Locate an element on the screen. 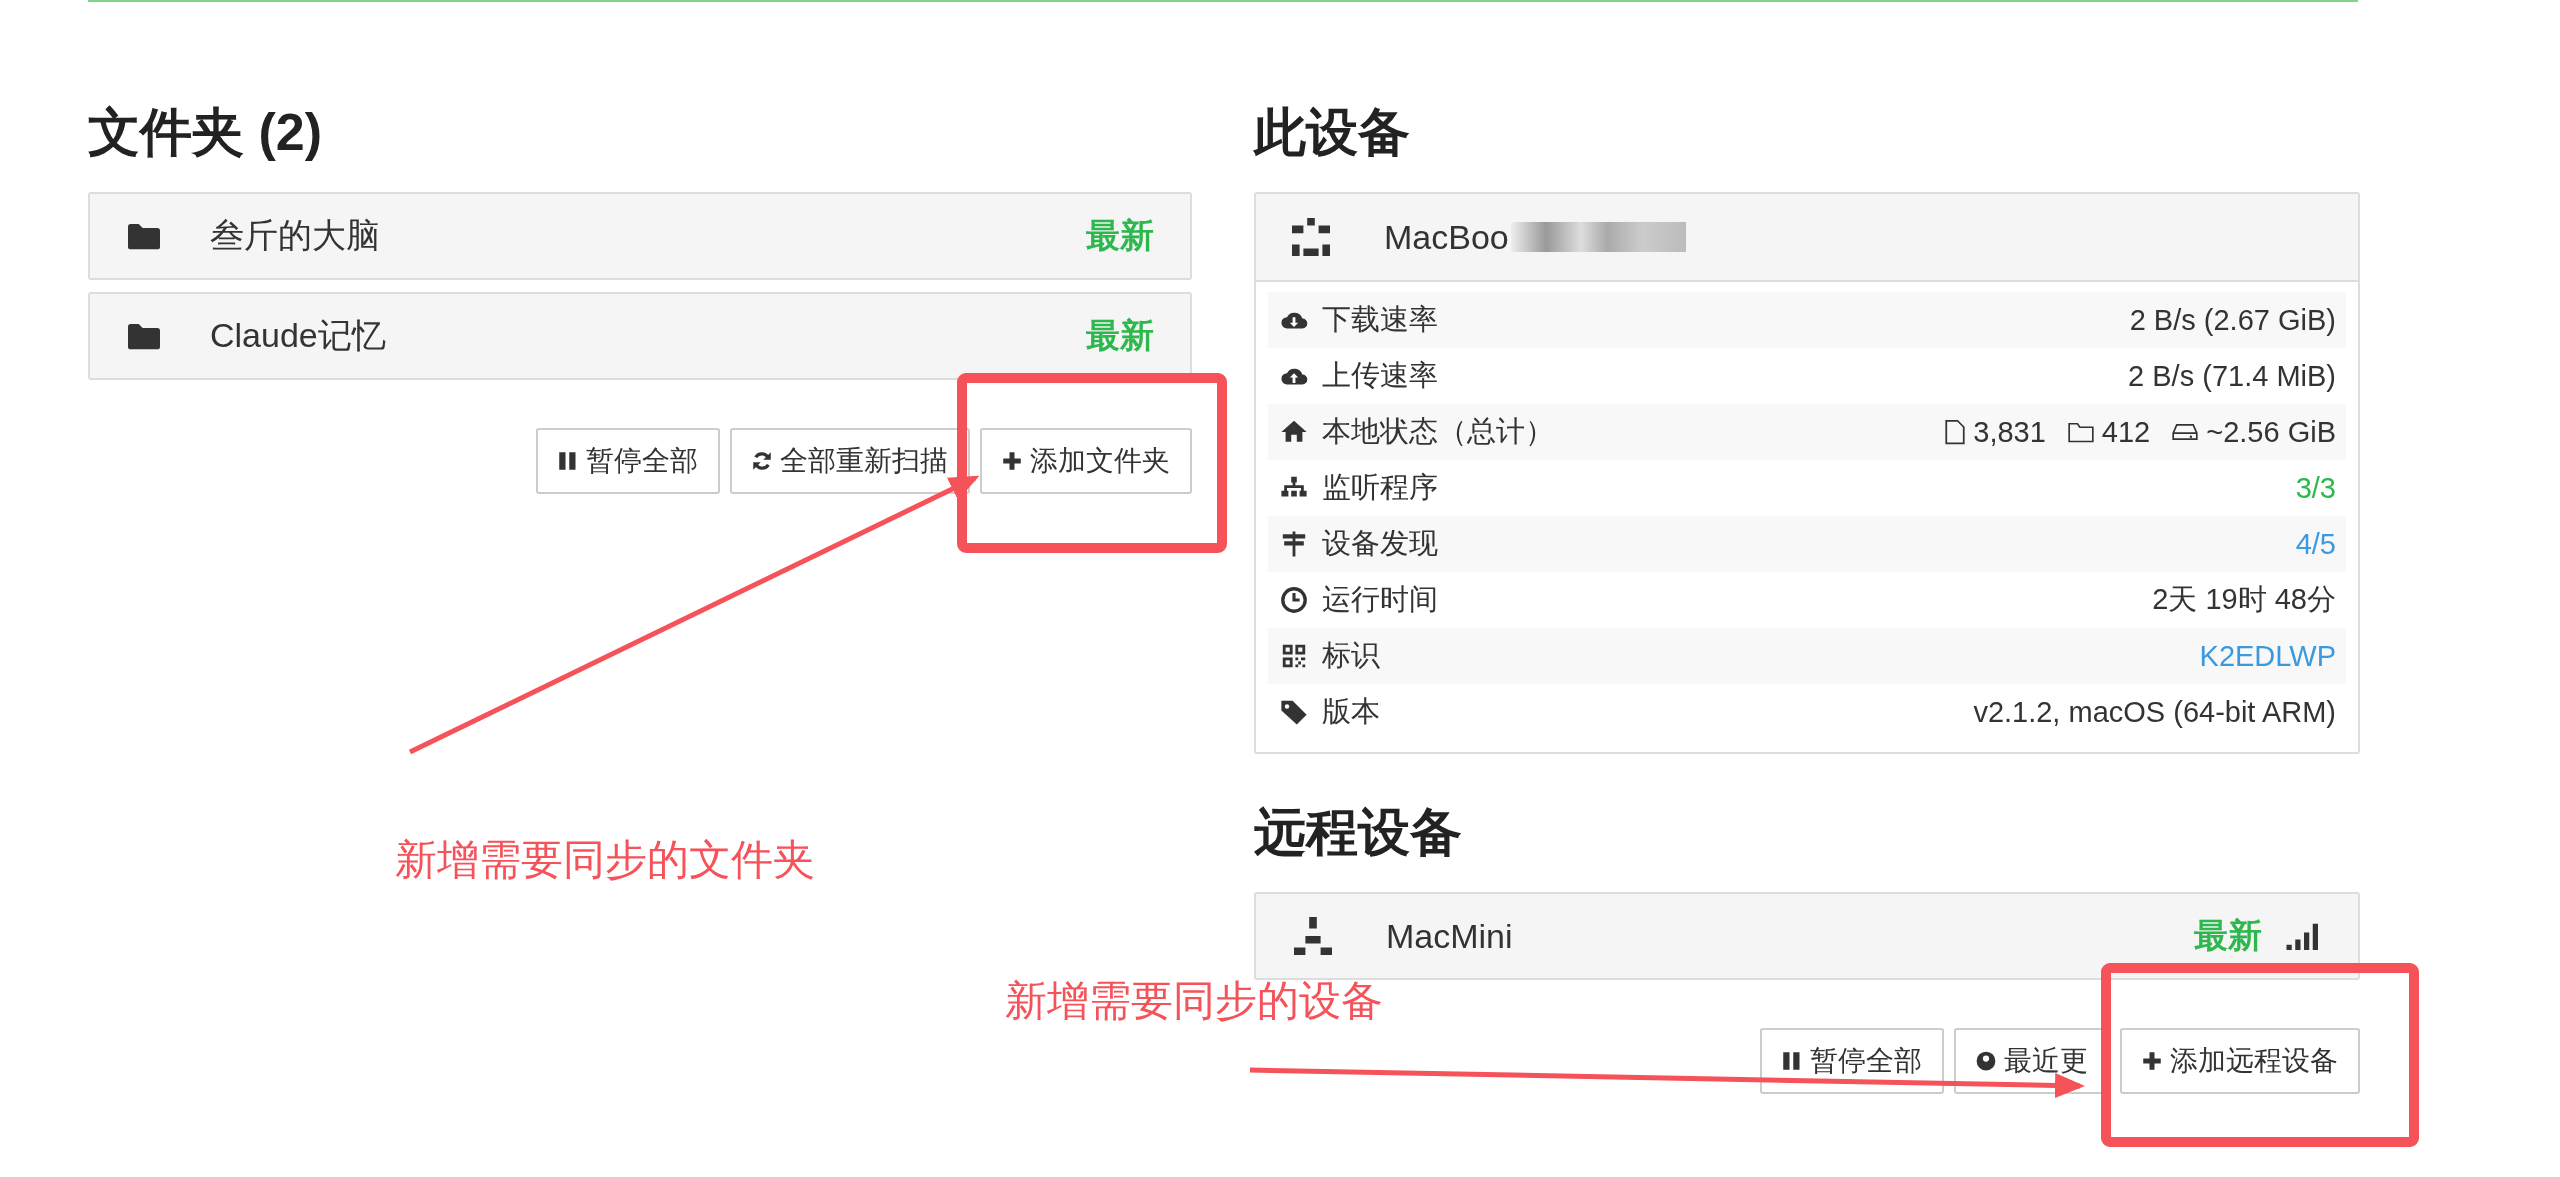 The image size is (2560, 1177). stat-label: 设备发现 is located at coordinates (1380, 543).